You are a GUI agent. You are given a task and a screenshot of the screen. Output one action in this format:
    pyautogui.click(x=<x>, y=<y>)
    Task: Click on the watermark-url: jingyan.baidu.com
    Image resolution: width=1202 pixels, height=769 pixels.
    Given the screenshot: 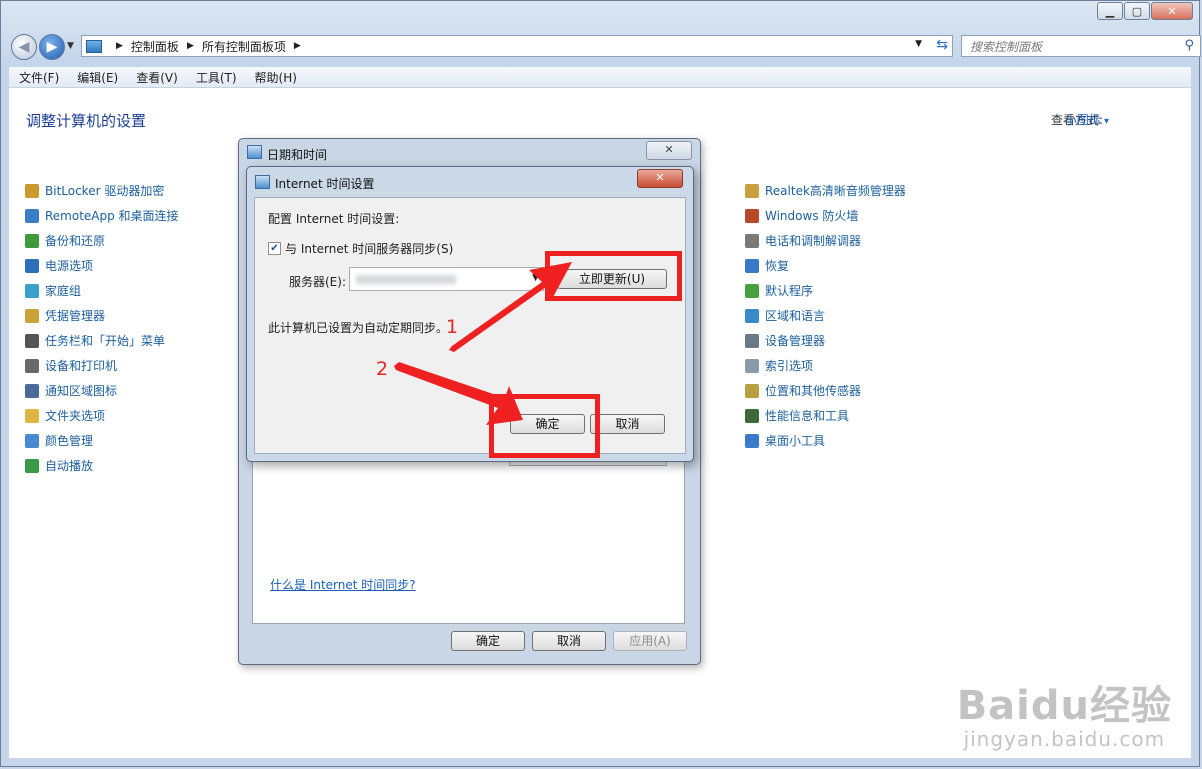 What is the action you would take?
    pyautogui.click(x=1064, y=739)
    